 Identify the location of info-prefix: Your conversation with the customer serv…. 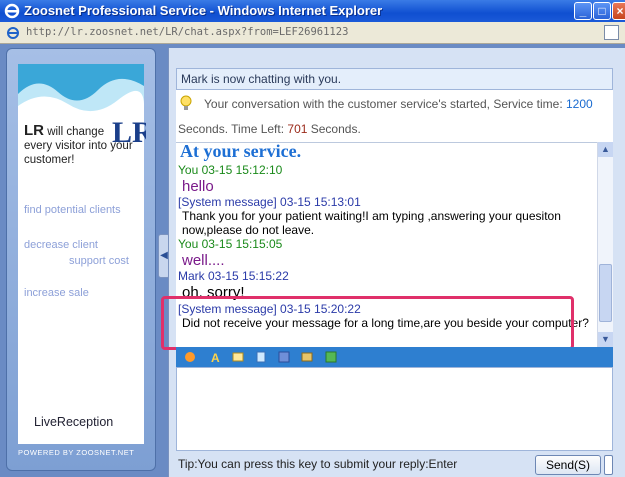
(385, 104).